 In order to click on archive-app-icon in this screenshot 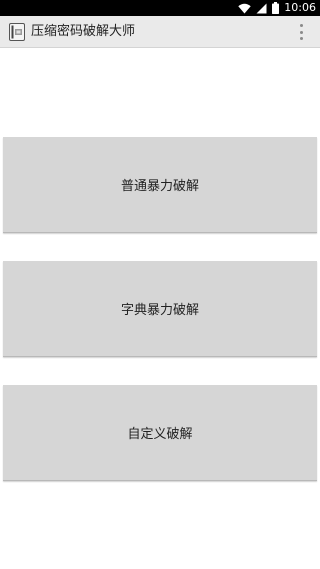, I will do `click(17, 32)`.